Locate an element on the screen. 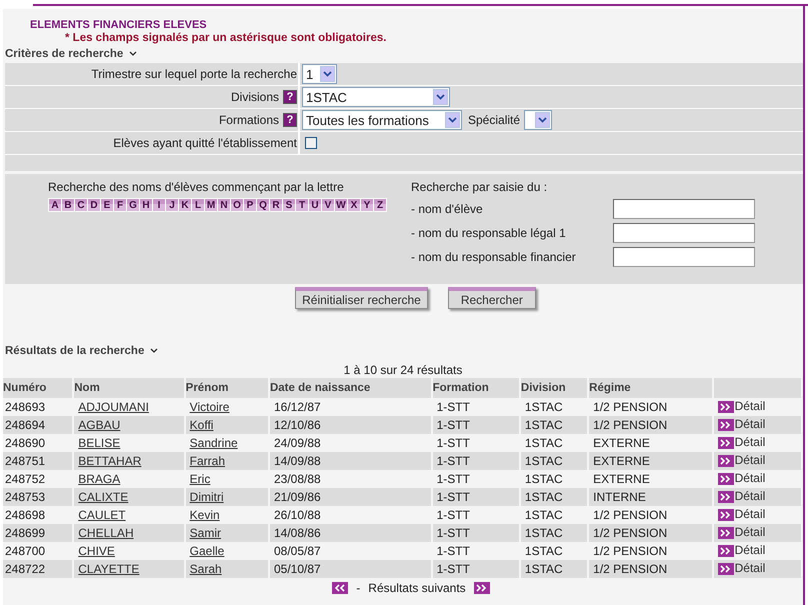 Image resolution: width=808 pixels, height=605 pixels. column-header: Nom is located at coordinates (129, 388).